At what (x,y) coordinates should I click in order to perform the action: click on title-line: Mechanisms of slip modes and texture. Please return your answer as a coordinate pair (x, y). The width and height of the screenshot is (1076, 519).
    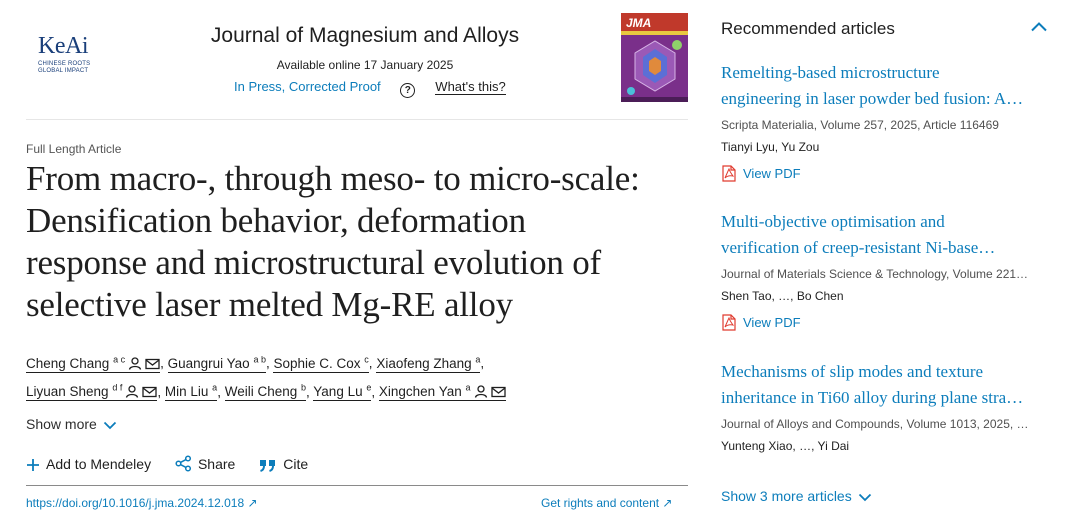
    Looking at the image, I should click on (852, 371).